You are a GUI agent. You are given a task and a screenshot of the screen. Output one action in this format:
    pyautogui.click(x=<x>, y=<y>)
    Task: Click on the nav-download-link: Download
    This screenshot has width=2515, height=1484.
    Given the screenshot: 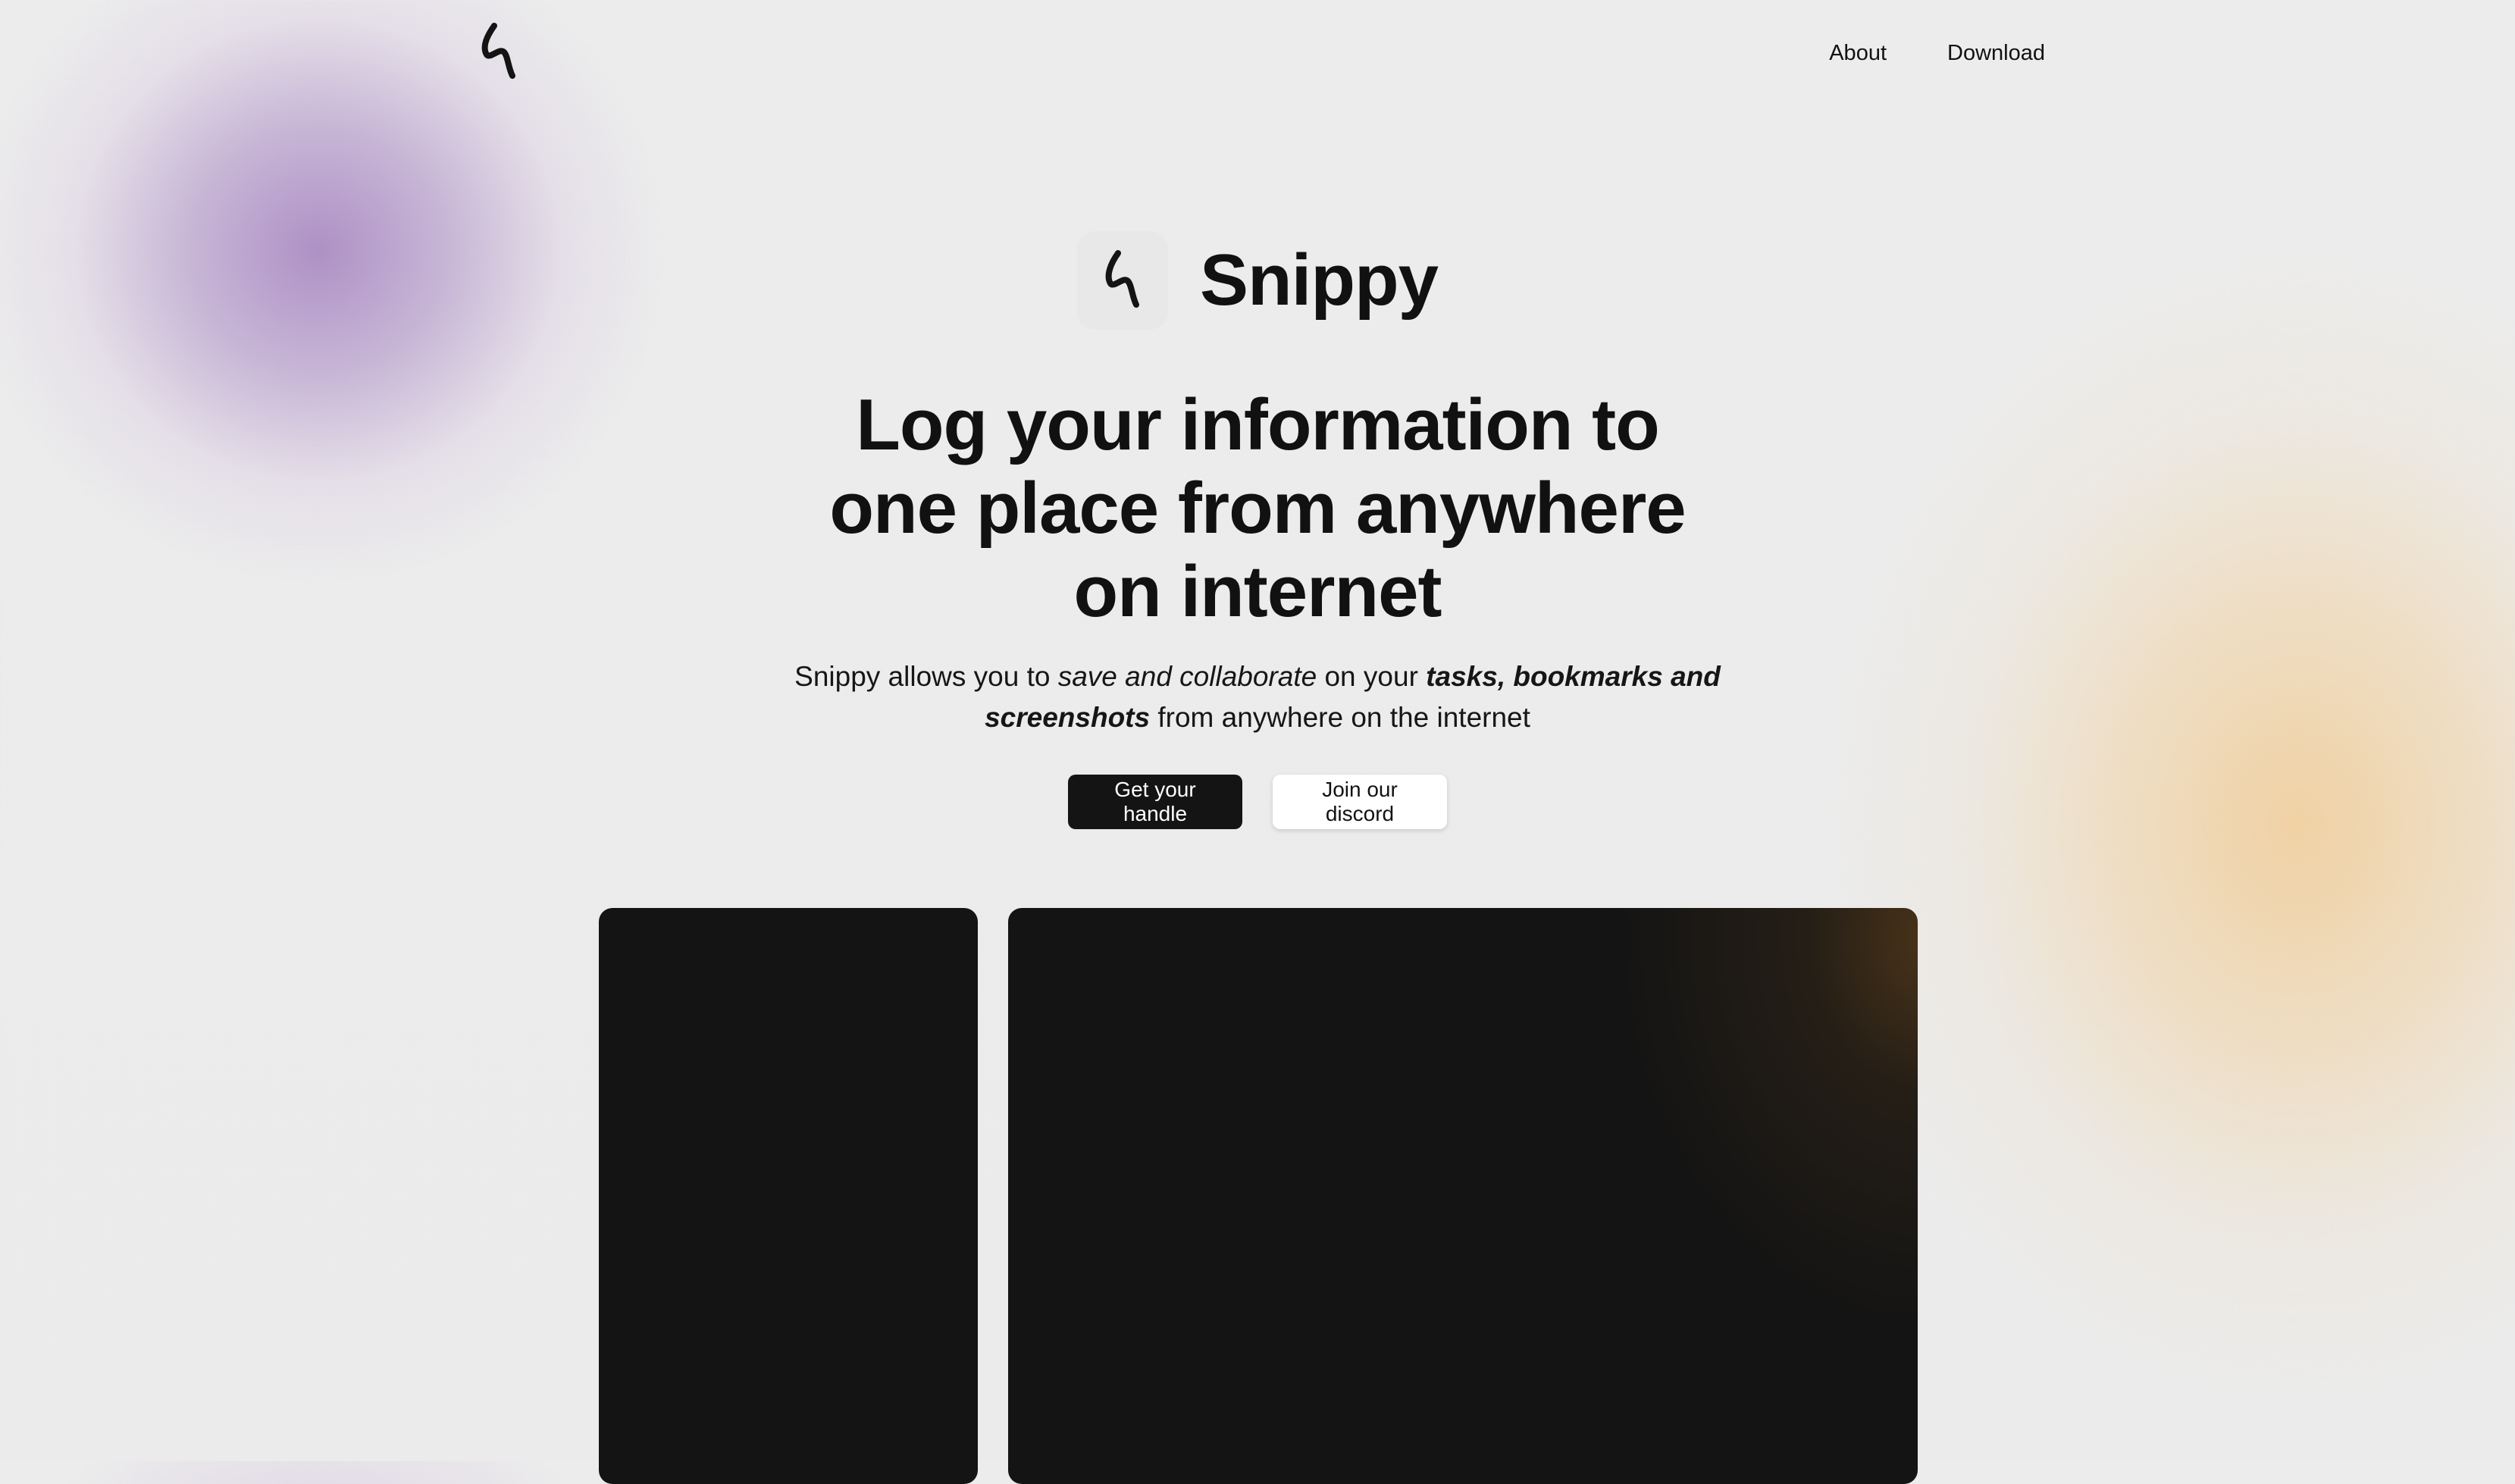 What is the action you would take?
    pyautogui.click(x=1996, y=53)
    